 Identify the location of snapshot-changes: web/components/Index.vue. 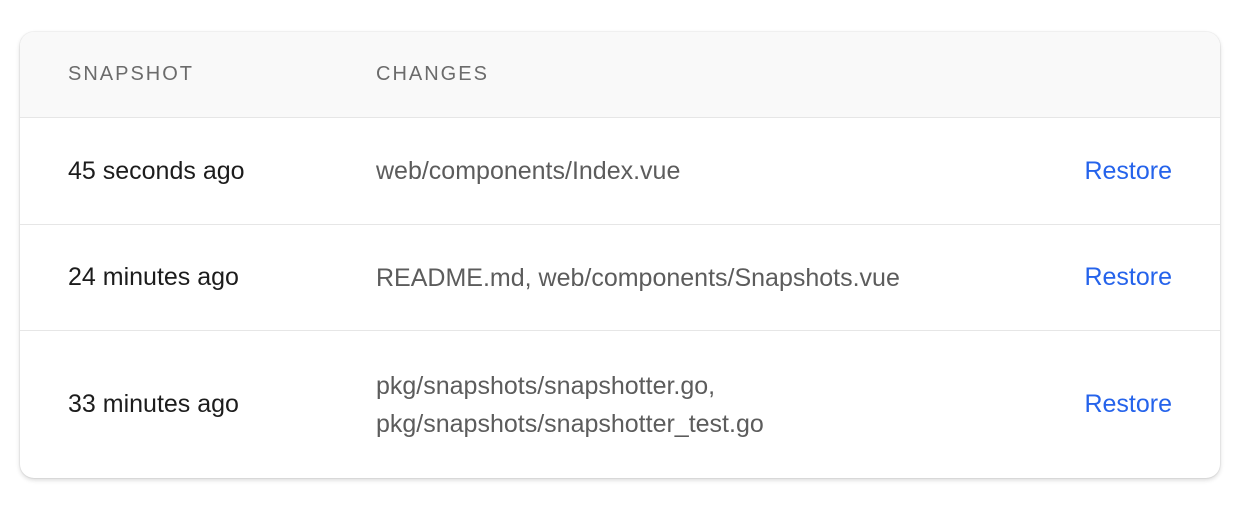
(528, 171).